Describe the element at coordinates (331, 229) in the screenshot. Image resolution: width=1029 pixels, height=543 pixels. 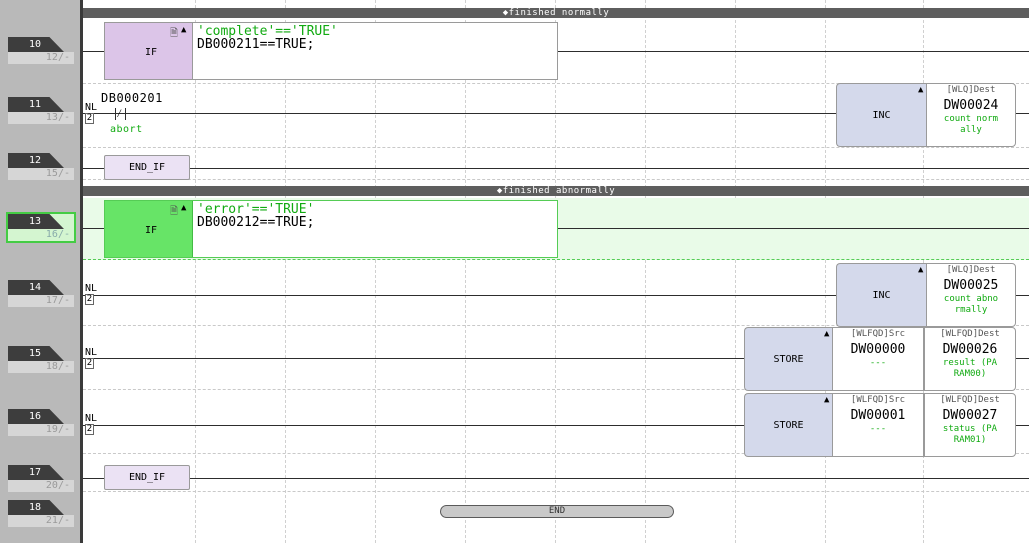
I see `if-block-error: 🗎 ▲ IF 'error'=='TRUE' DB000212==TRUE;` at that location.